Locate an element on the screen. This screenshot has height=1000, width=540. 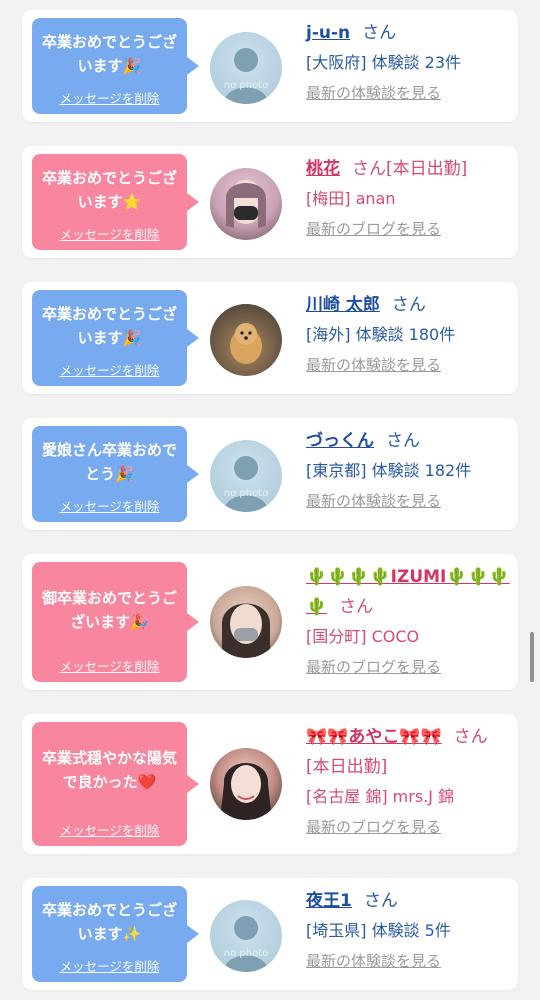
user-detail: [名古屋 錦] mrs.J 錦 is located at coordinates (380, 796).